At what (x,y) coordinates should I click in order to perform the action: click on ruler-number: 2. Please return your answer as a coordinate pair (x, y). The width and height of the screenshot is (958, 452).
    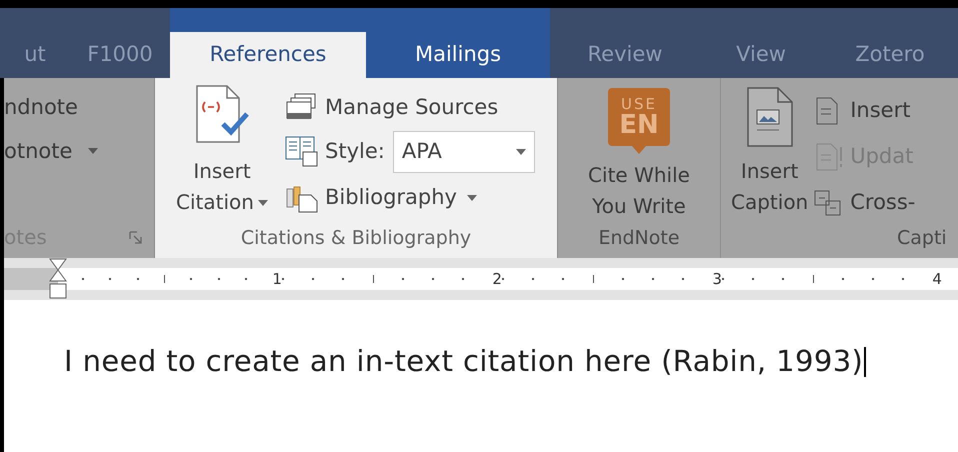
    Looking at the image, I should click on (497, 279).